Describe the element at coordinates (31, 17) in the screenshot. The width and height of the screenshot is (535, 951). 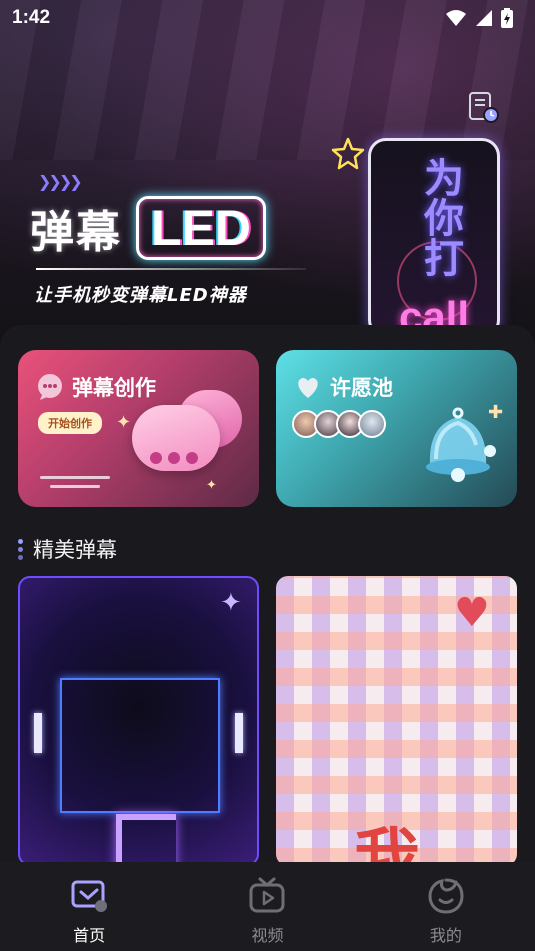
I see `status-time: 1:42` at that location.